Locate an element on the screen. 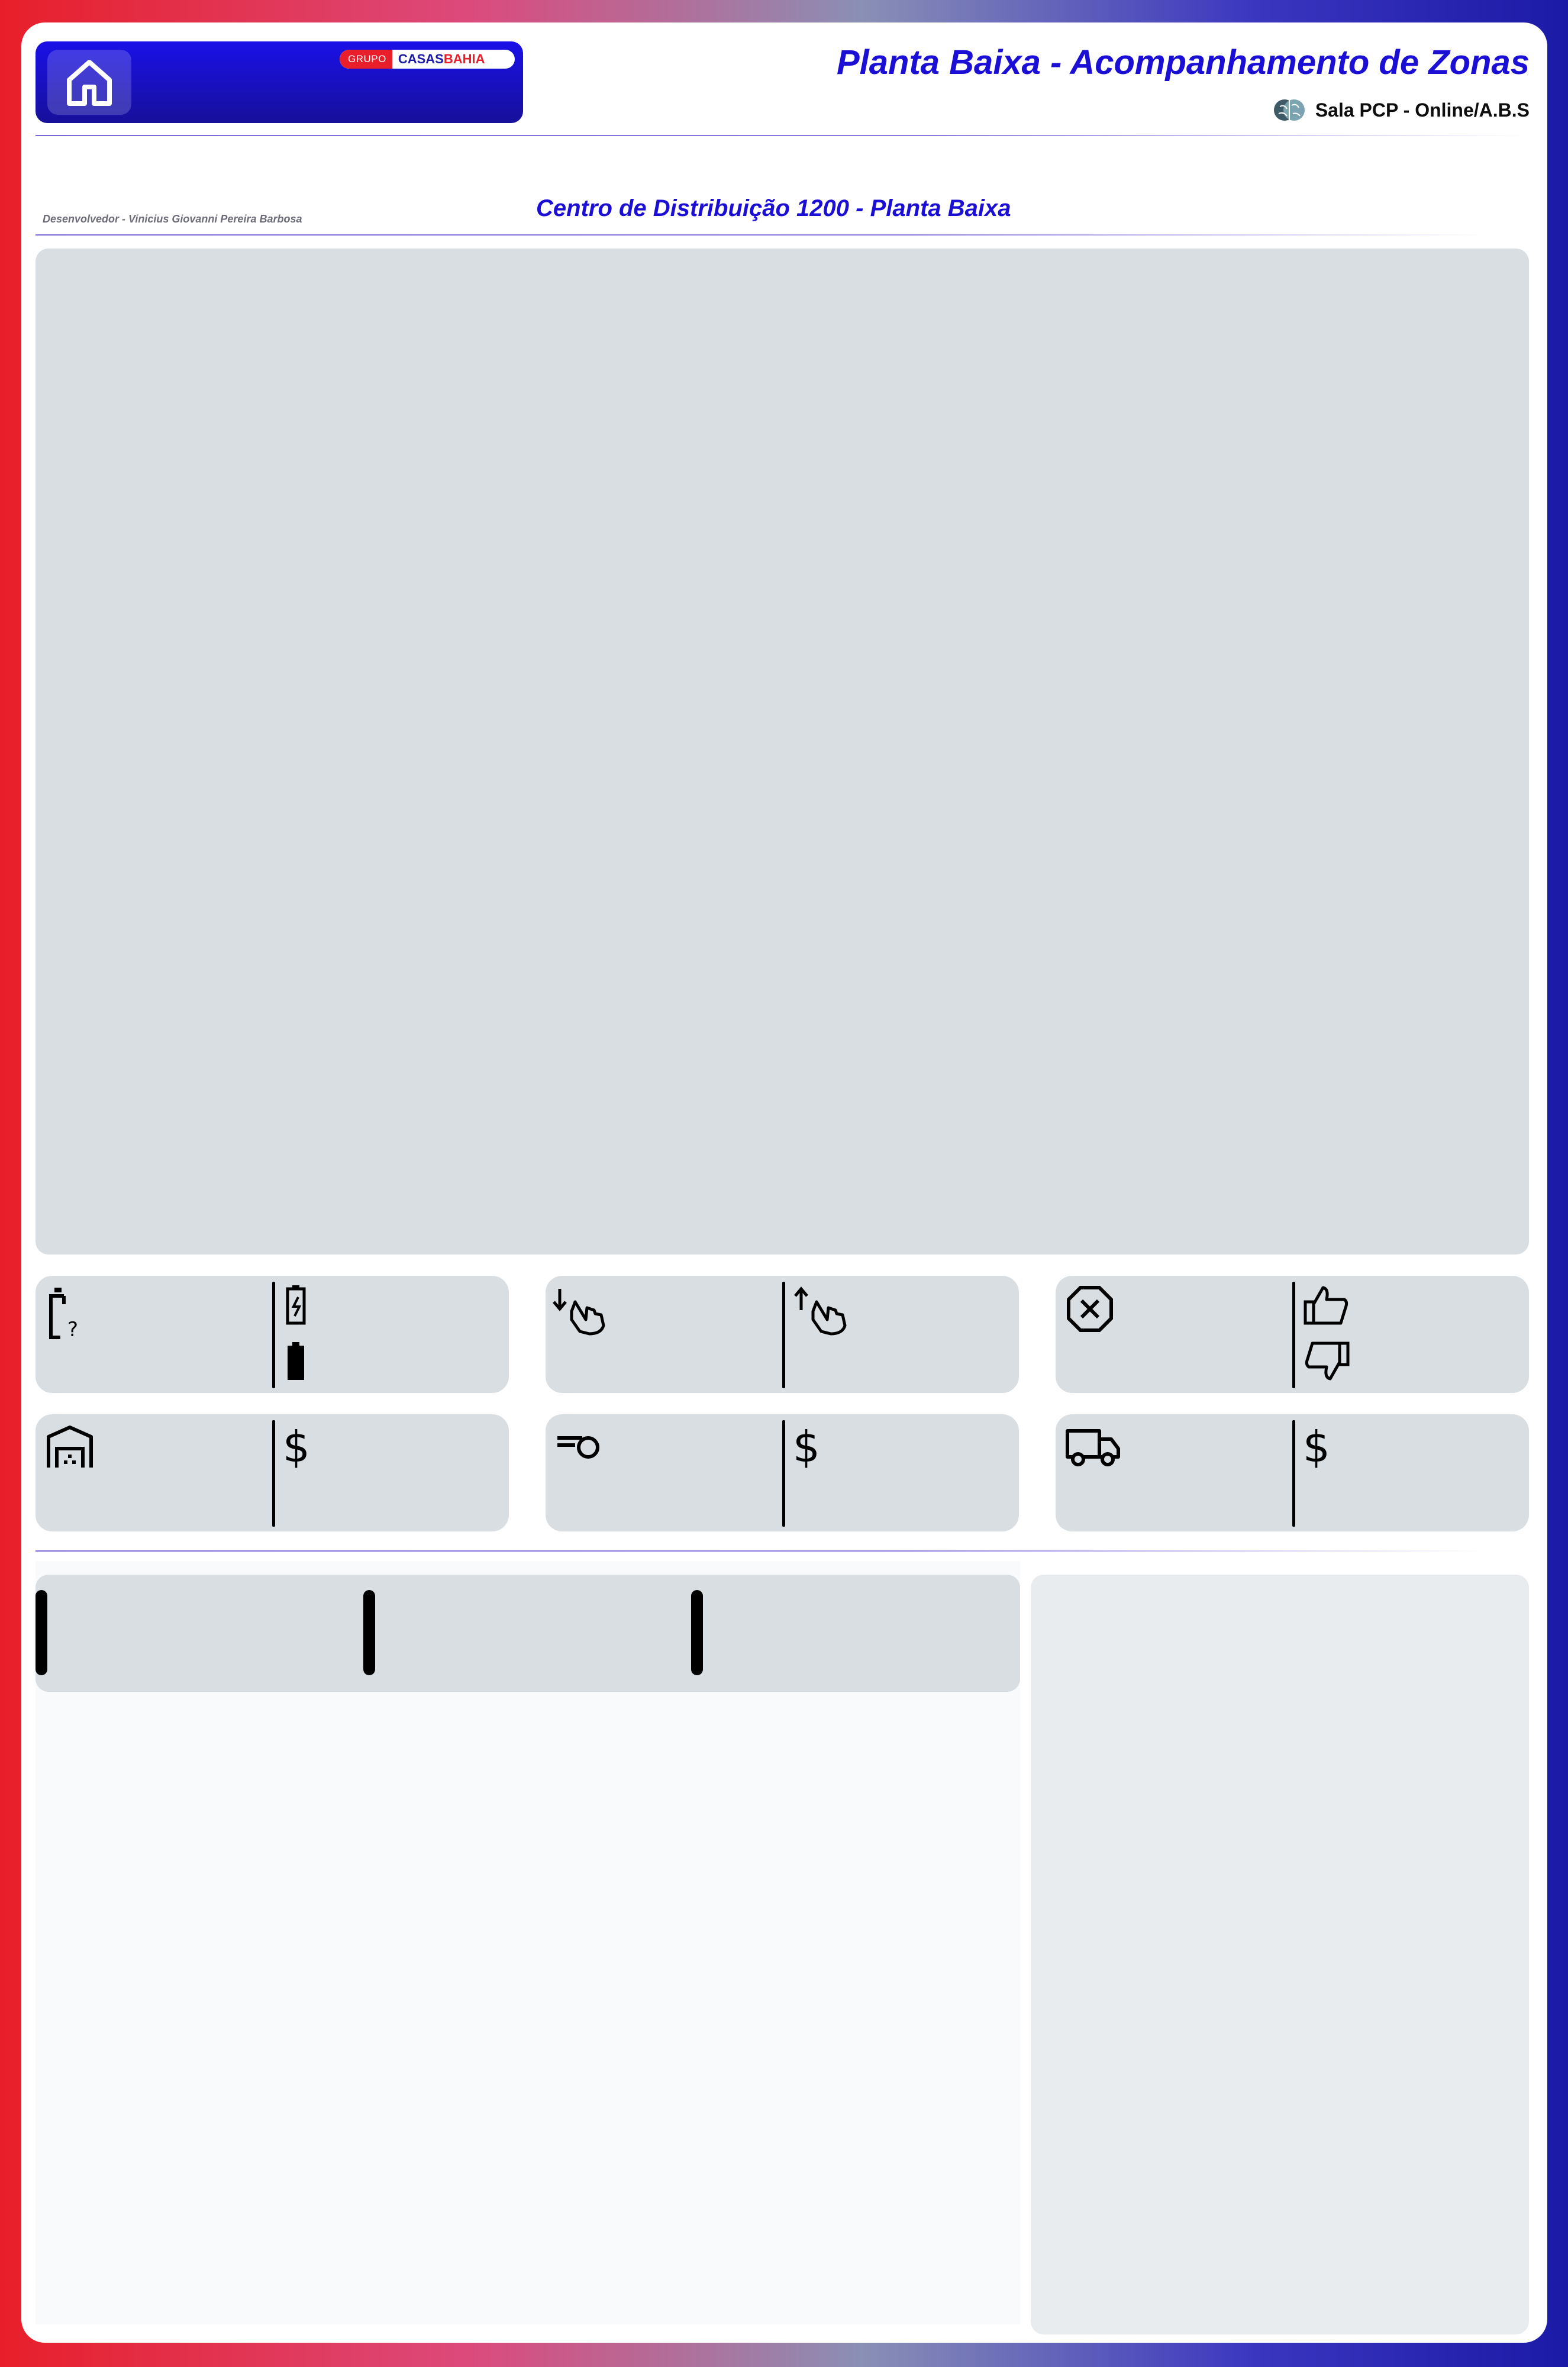 The height and width of the screenshot is (2367, 1568). tab-bar is located at coordinates (528, 1633).